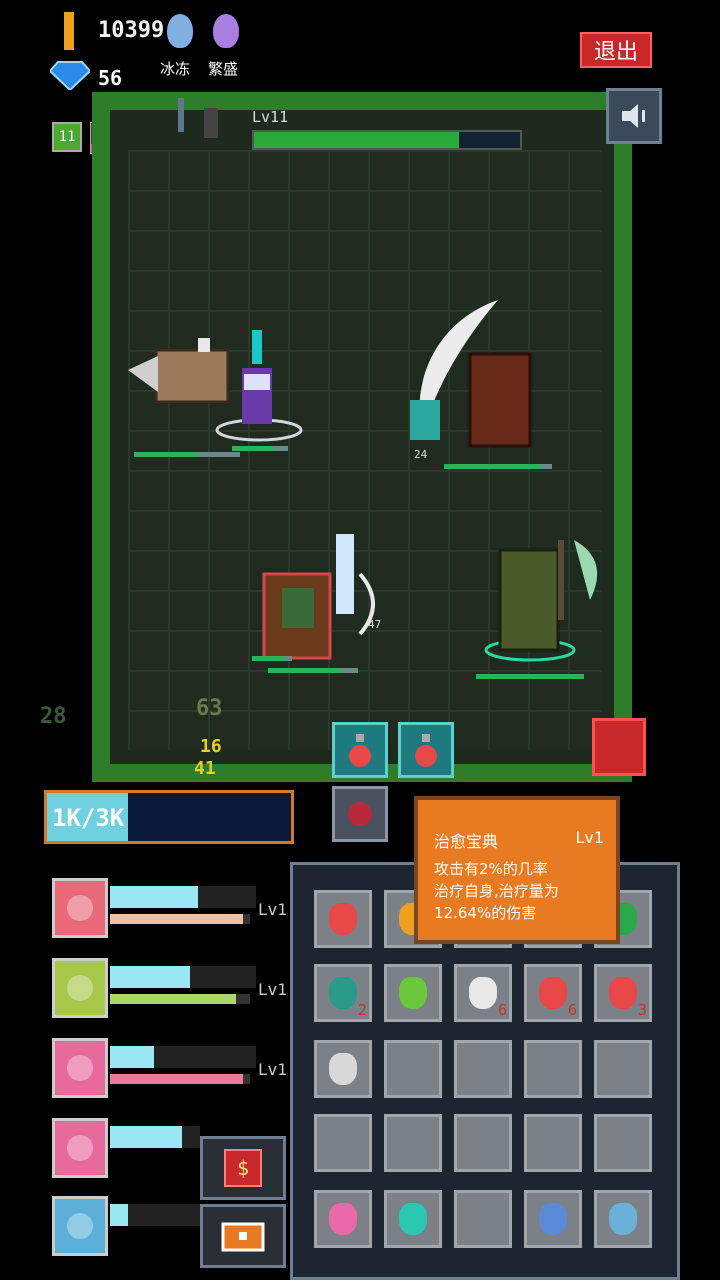 This screenshot has width=720, height=1280. I want to click on damage-number: 24, so click(421, 454).